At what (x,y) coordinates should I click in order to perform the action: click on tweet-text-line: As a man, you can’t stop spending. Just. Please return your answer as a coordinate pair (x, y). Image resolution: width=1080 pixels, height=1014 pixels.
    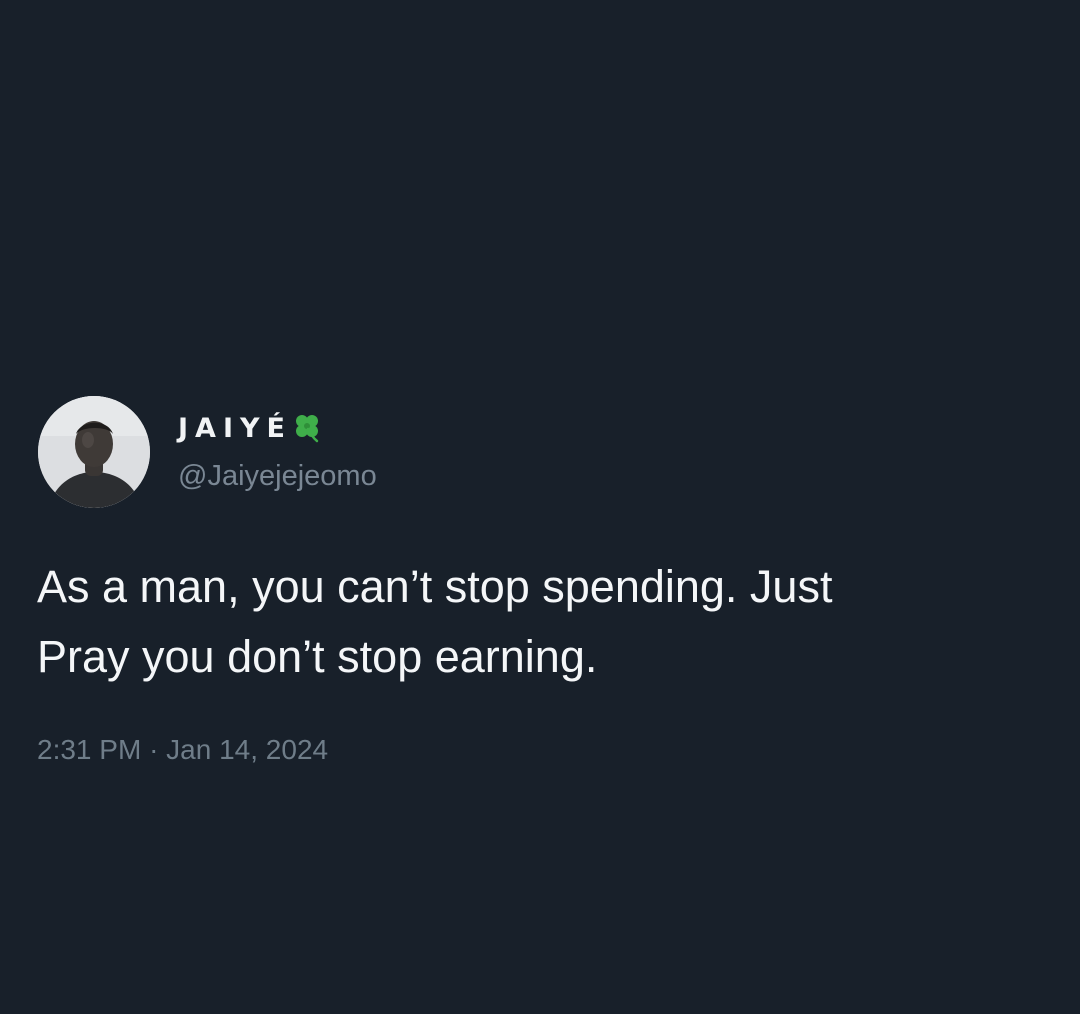
    Looking at the image, I should click on (435, 586).